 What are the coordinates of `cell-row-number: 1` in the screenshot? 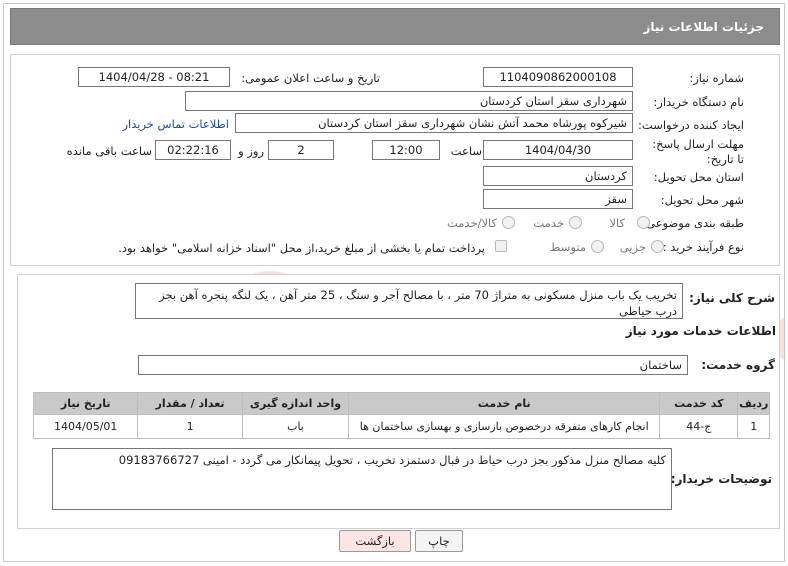 It's located at (753, 426).